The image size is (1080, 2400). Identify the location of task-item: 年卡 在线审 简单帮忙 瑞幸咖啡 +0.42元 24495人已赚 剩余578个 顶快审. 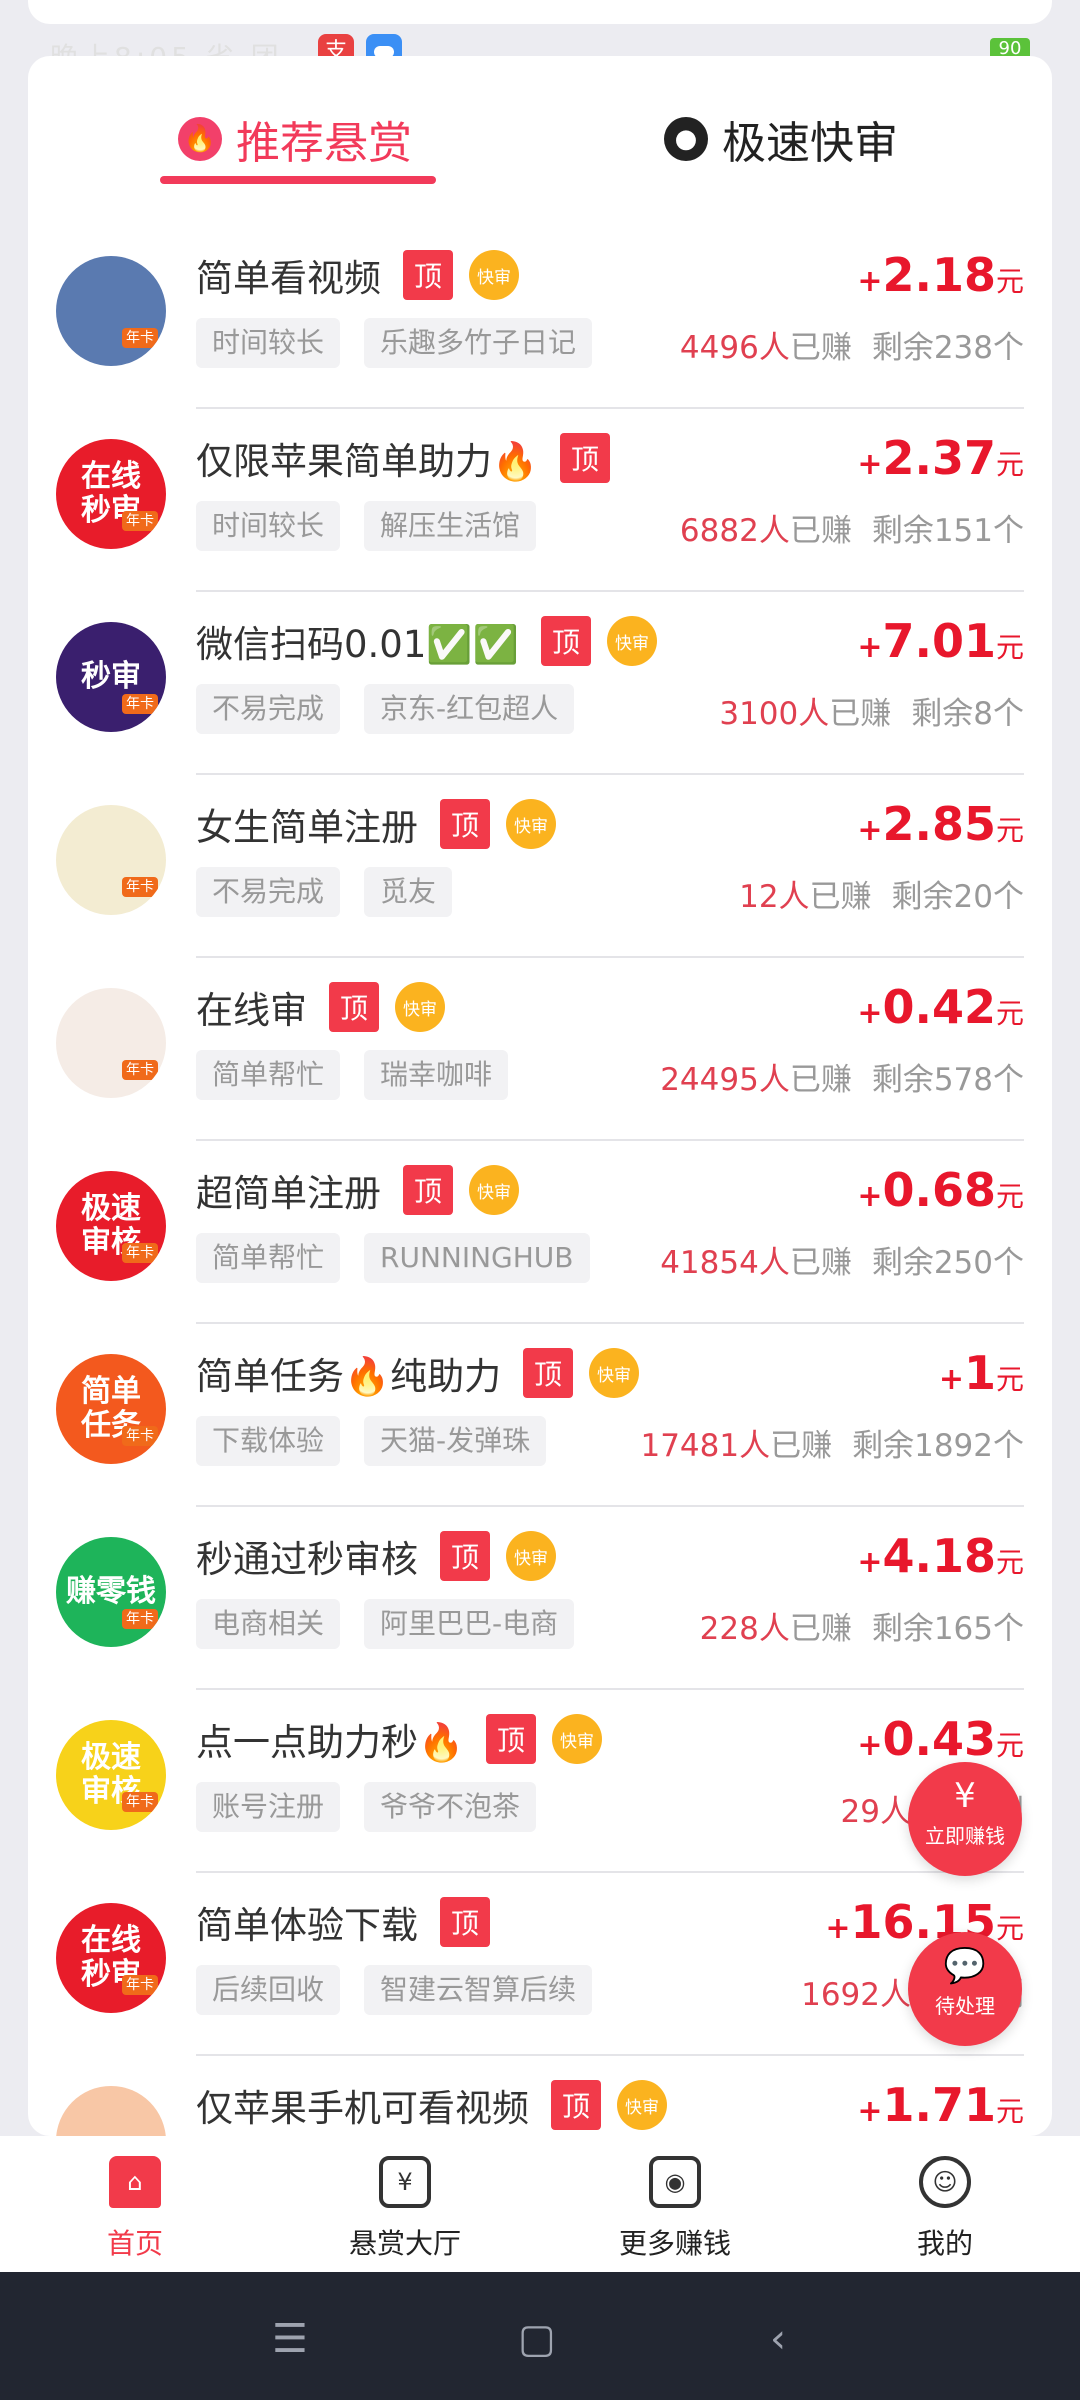
(540, 1049).